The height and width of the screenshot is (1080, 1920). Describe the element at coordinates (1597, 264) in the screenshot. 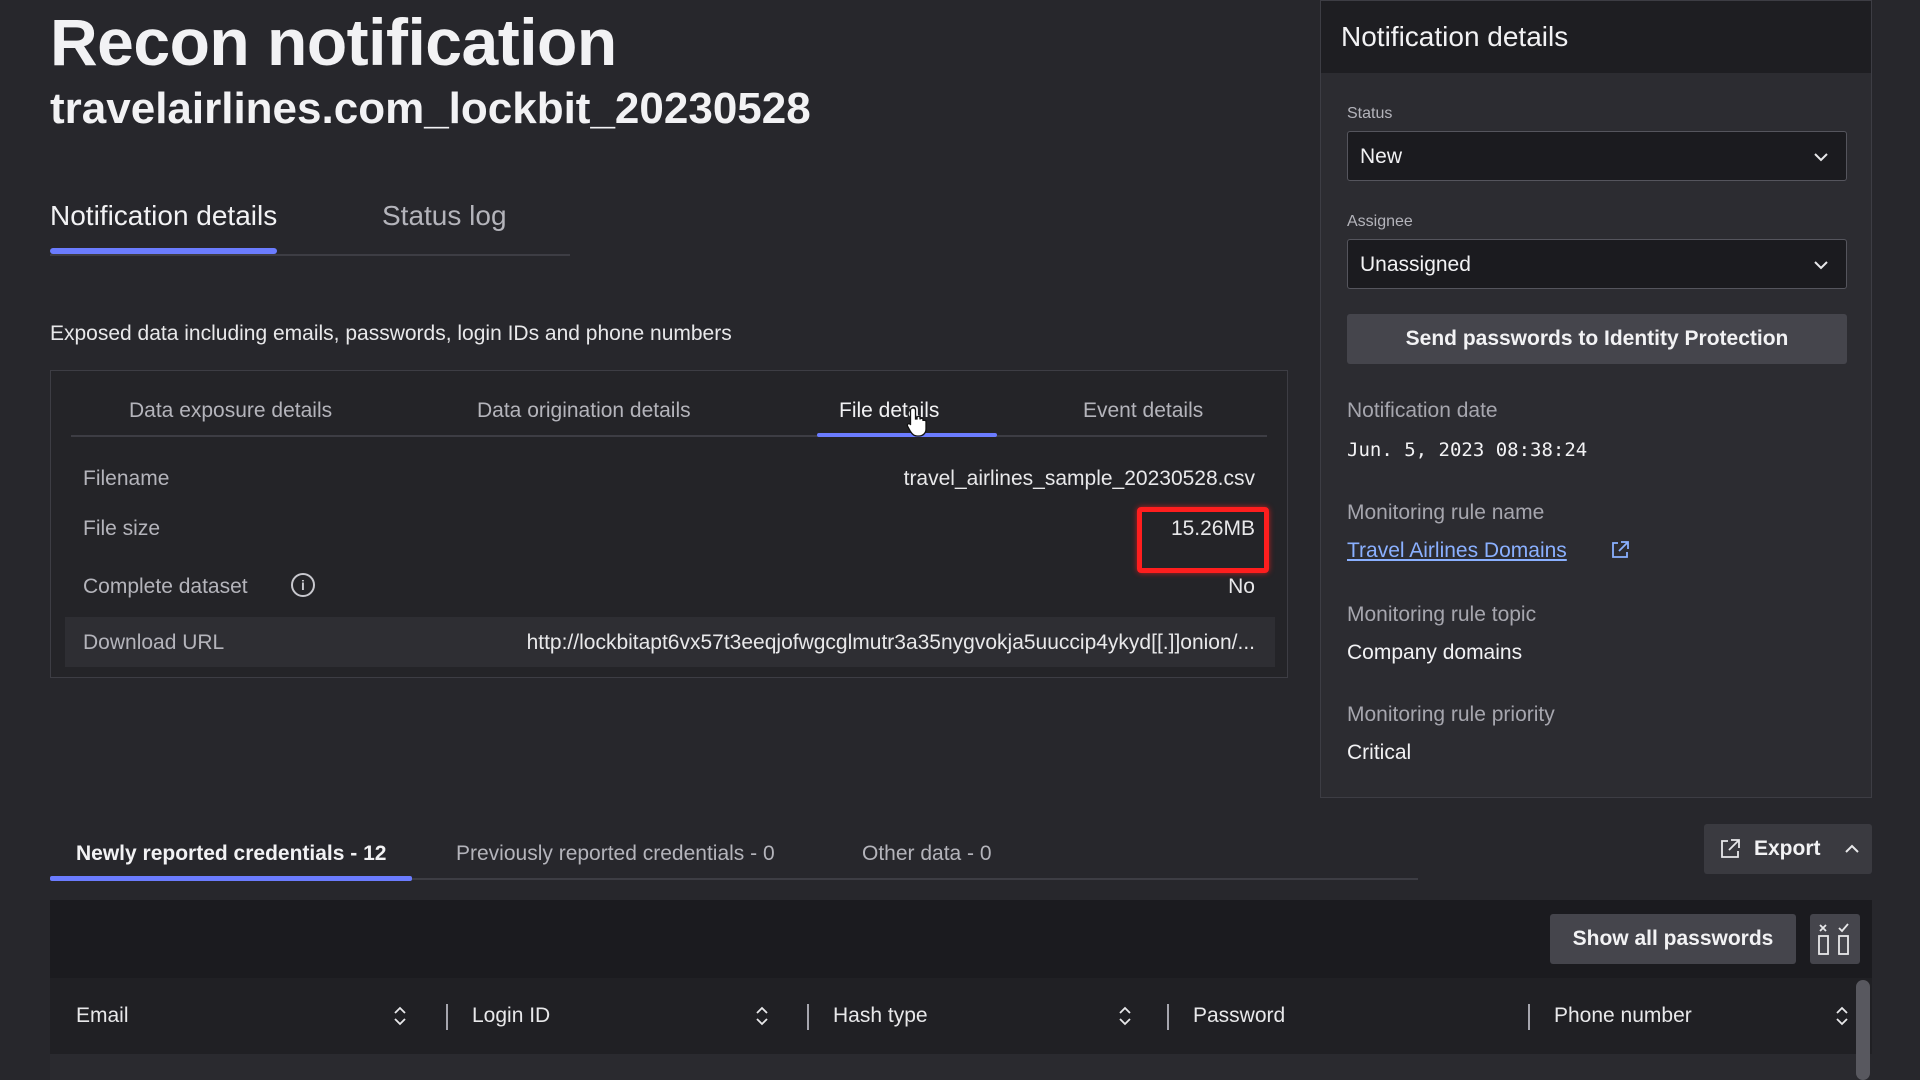

I see `assignee-select: Unassigned` at that location.